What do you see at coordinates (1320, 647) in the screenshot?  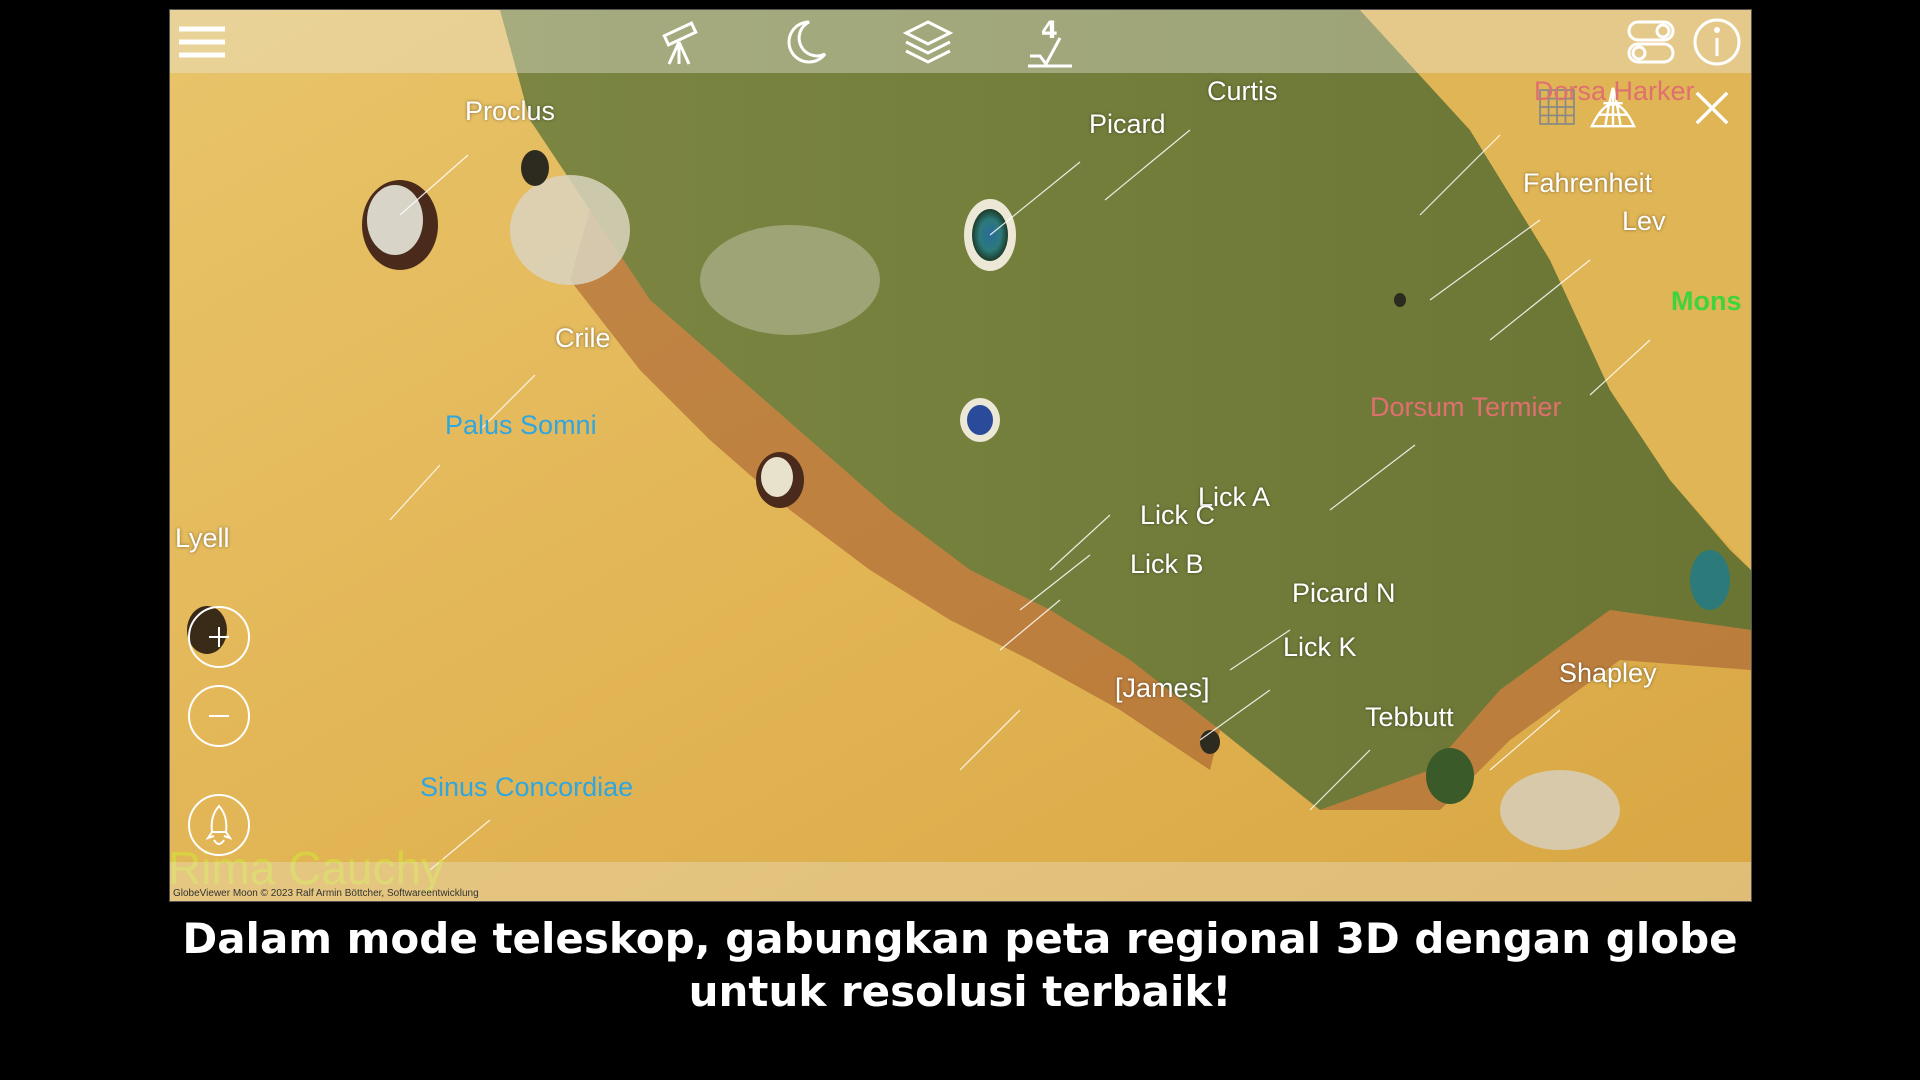 I see `label-lick-k: Lick K` at bounding box center [1320, 647].